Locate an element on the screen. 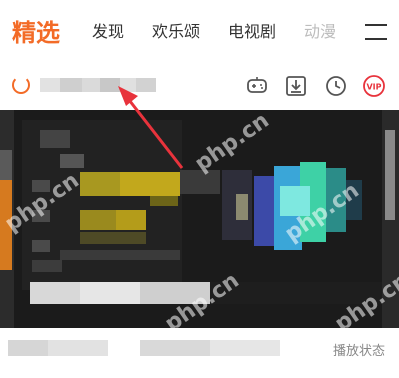  search-row: VIP is located at coordinates (199, 86).